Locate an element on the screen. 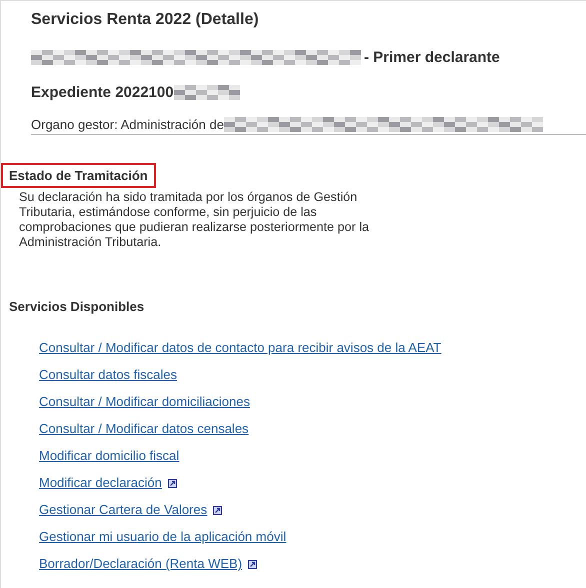 This screenshot has width=586, height=588. status-heading: Estado de Tramitación is located at coordinates (78, 175).